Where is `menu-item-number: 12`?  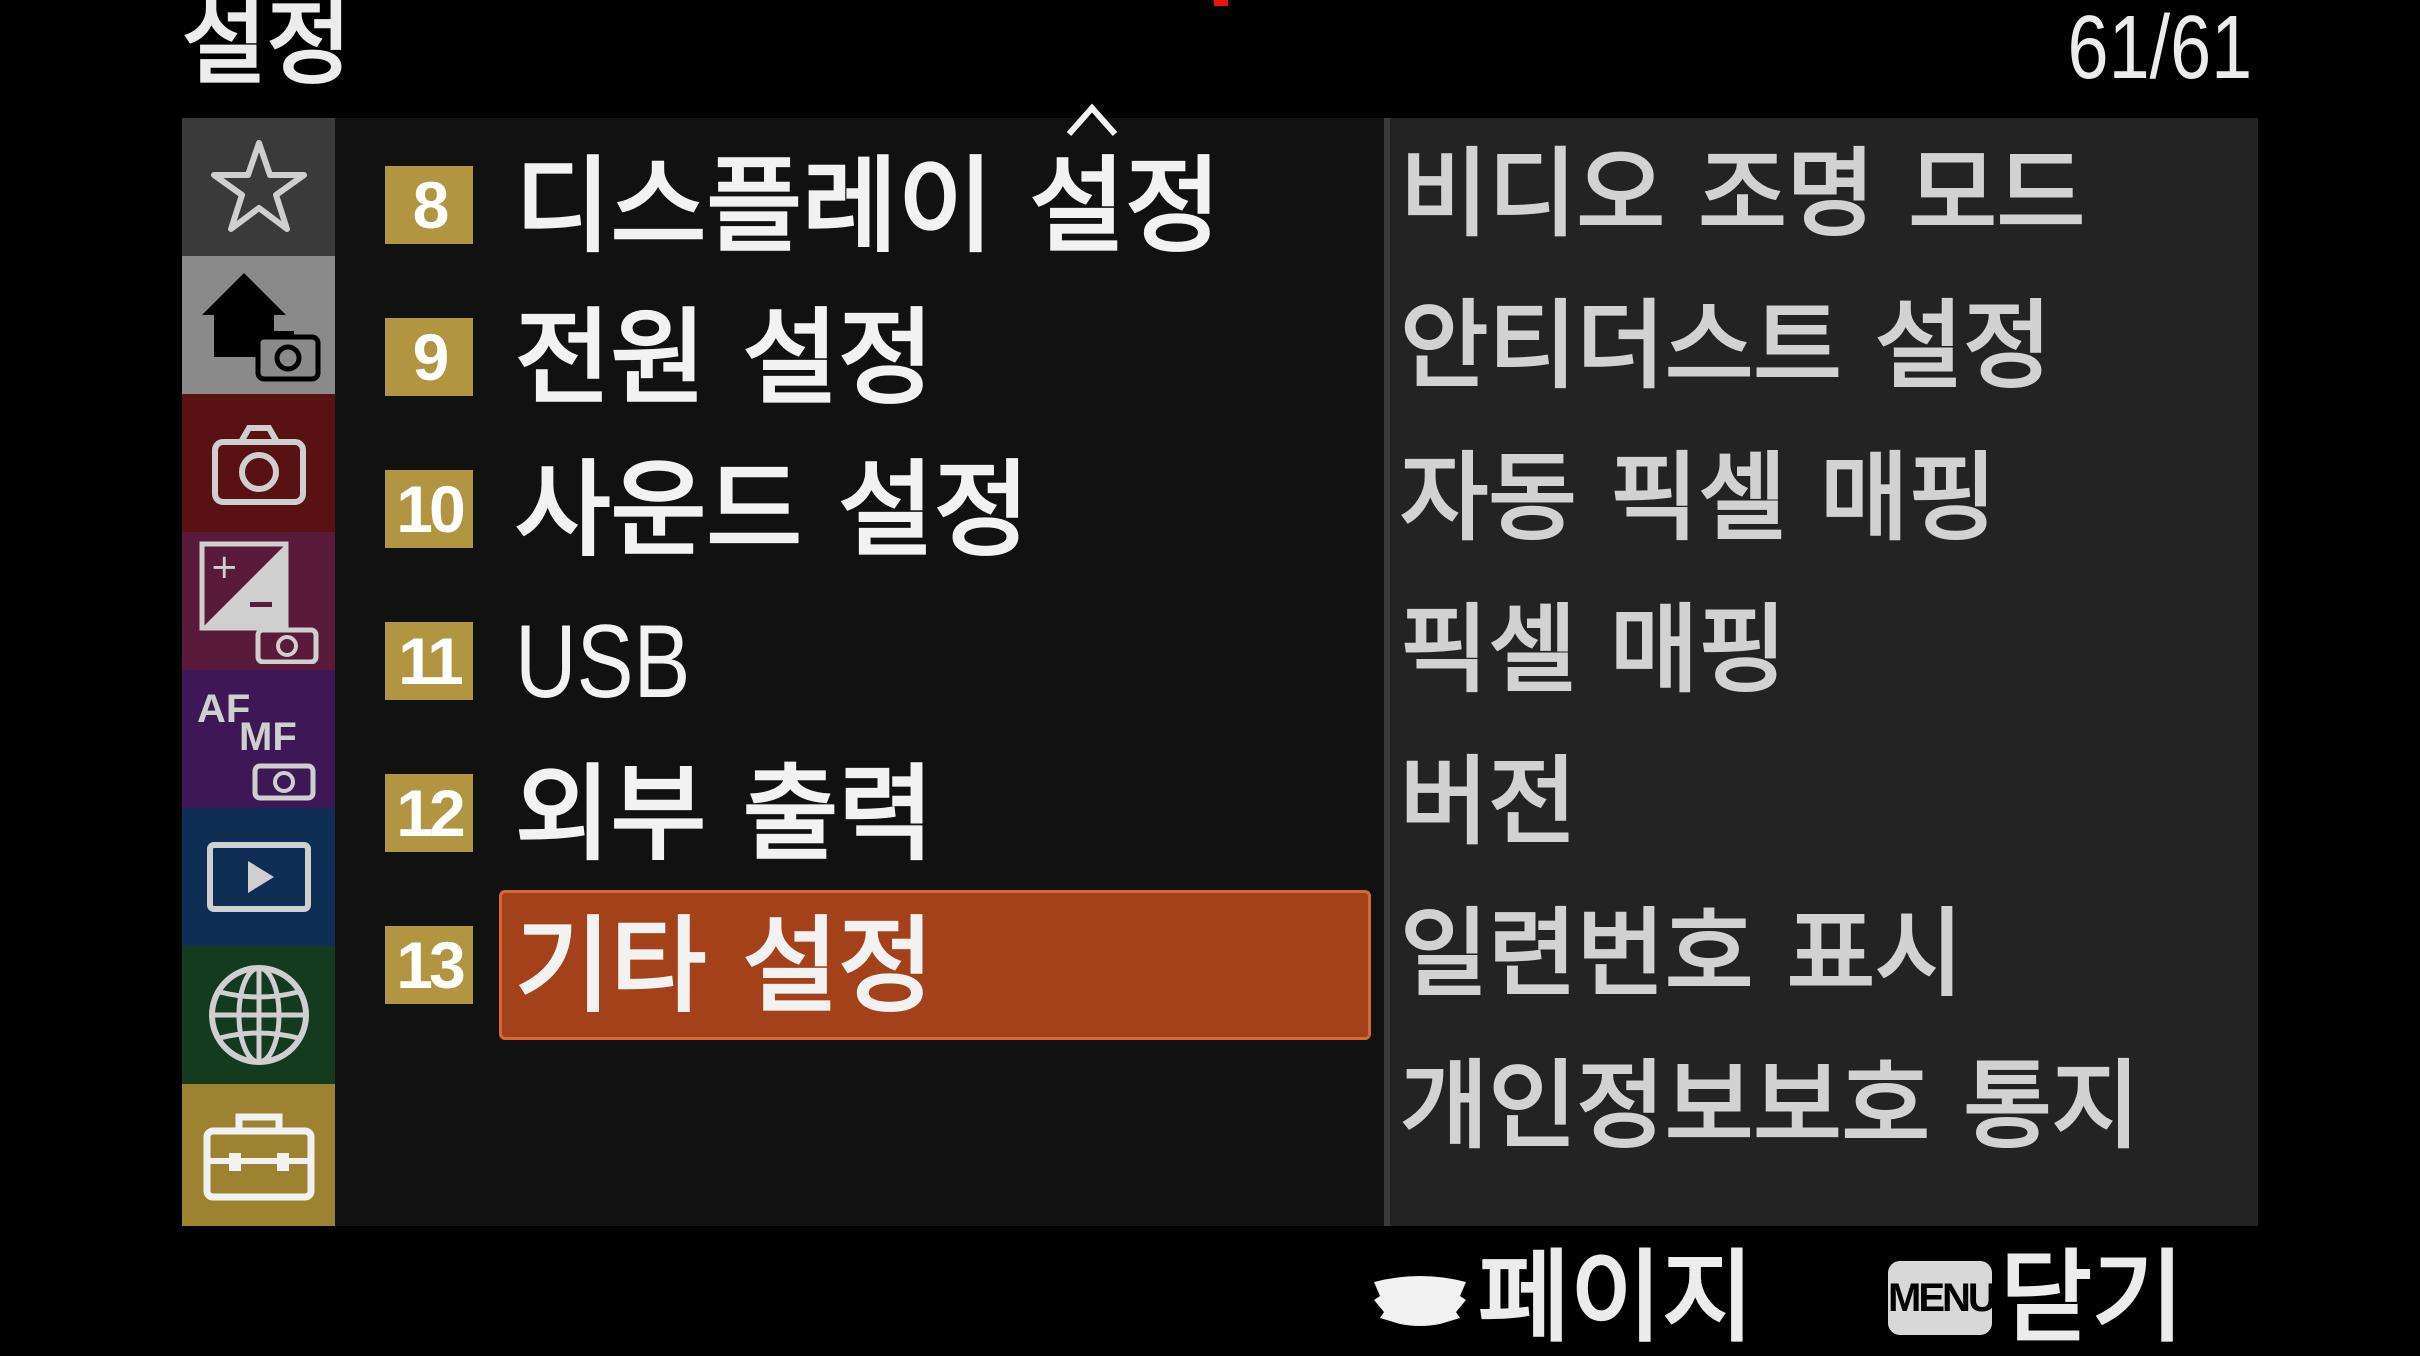 menu-item-number: 12 is located at coordinates (429, 813).